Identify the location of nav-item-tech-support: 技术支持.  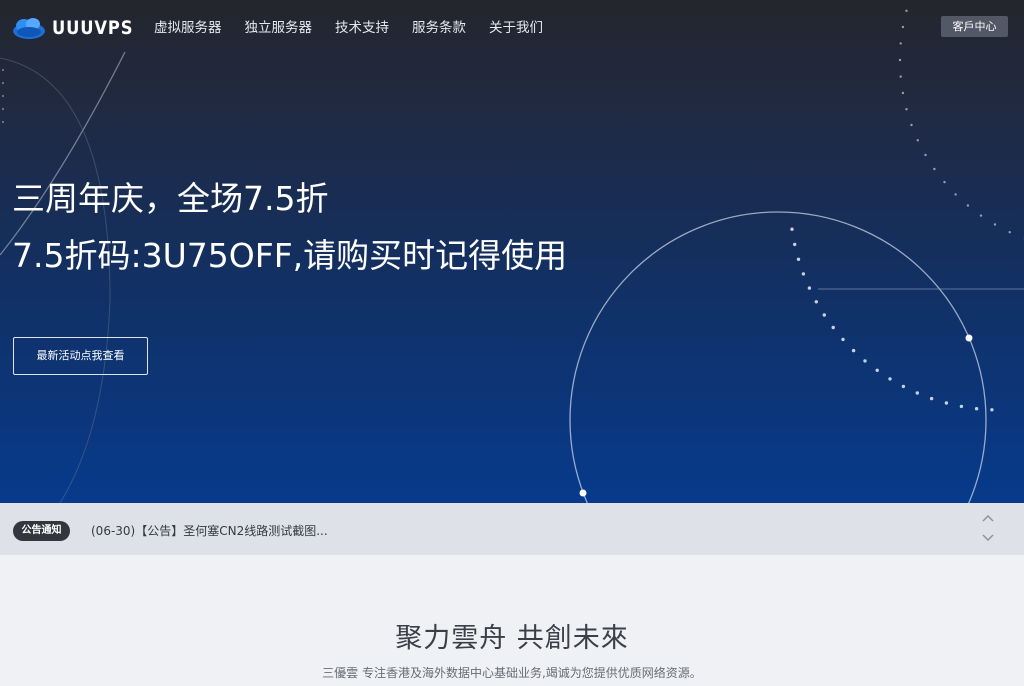
(362, 28).